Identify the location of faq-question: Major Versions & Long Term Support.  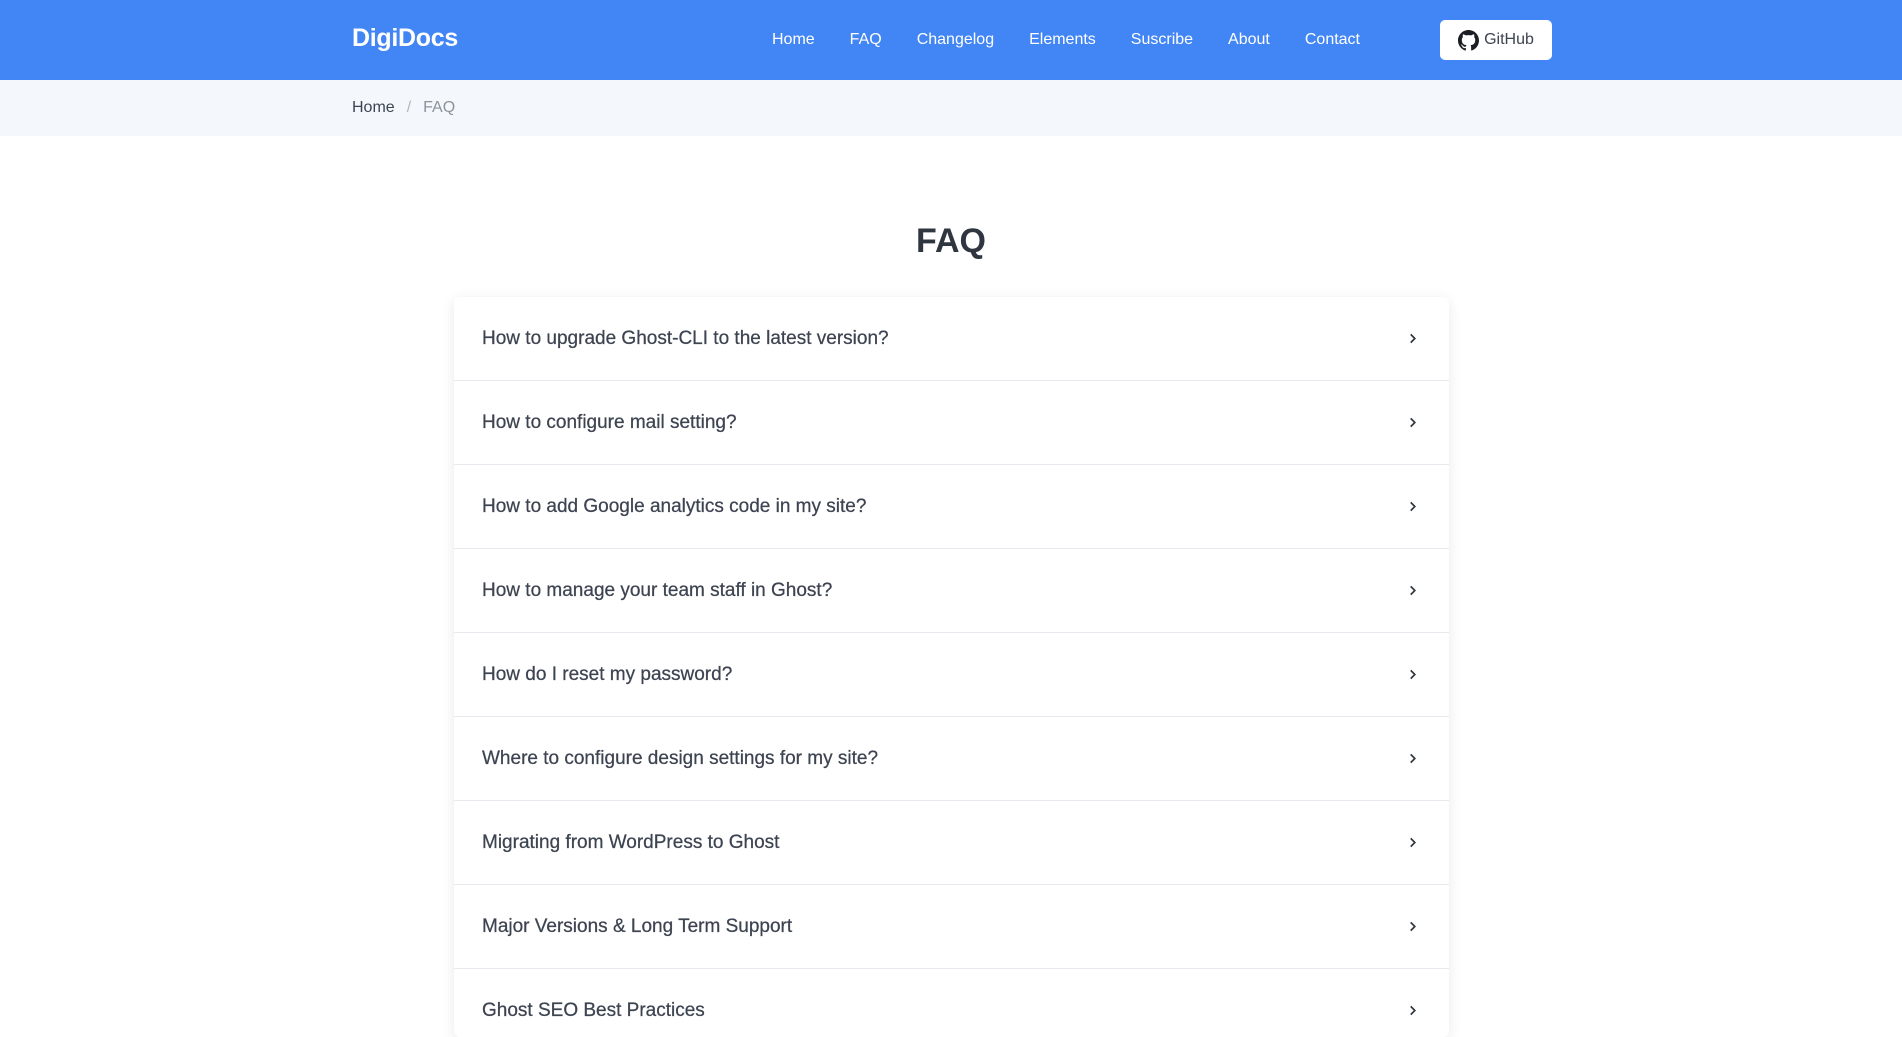
(637, 926).